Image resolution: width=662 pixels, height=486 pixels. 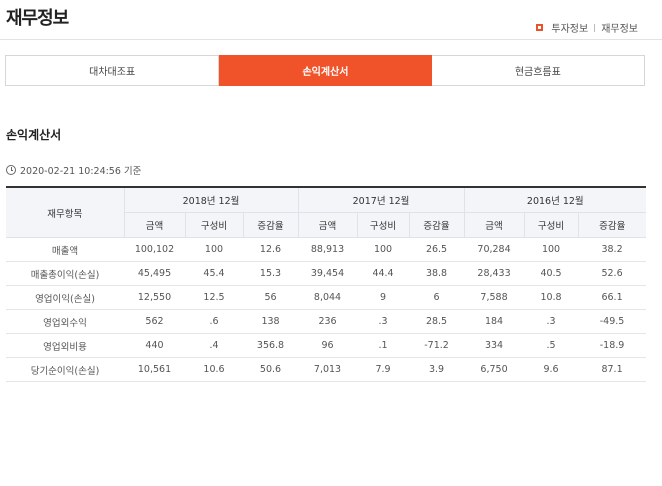 I want to click on clock-icon, so click(x=11, y=170).